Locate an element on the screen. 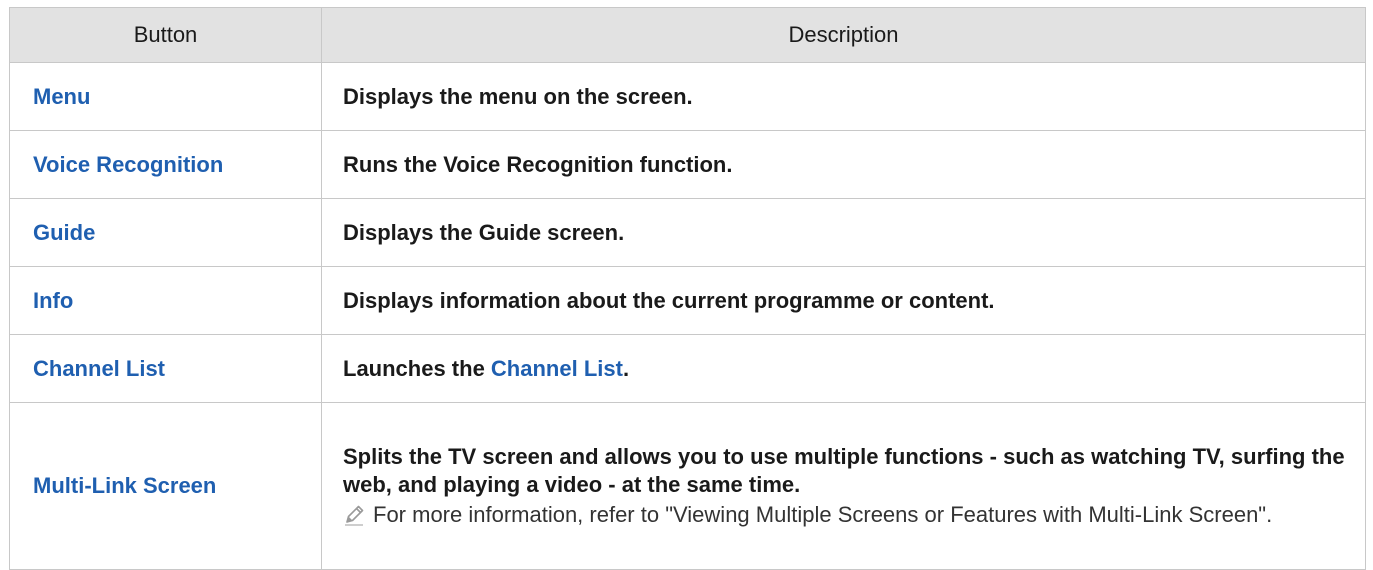 This screenshot has height=570, width=1373. header-button: Button is located at coordinates (165, 35).